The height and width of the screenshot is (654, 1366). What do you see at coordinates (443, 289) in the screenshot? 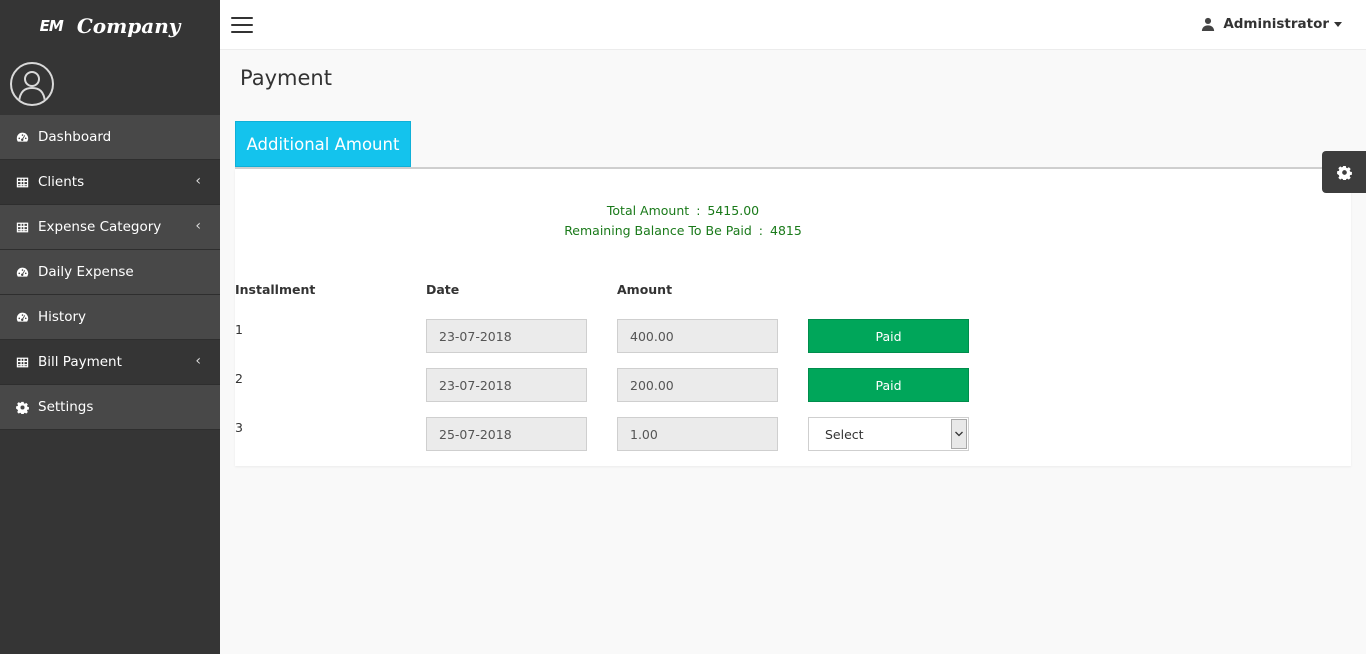
I see `column-header-date: Date` at bounding box center [443, 289].